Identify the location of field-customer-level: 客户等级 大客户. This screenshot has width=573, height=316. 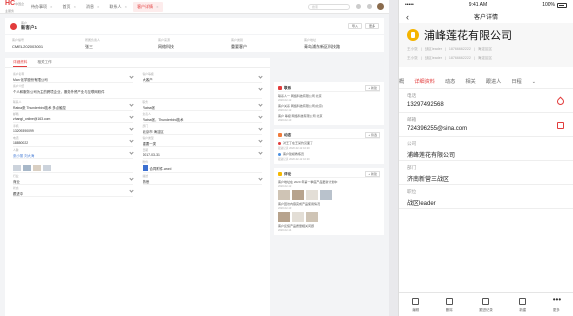
(202, 77).